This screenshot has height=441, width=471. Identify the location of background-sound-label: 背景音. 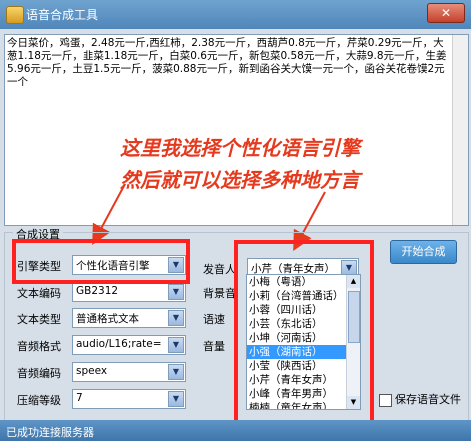
(219, 293).